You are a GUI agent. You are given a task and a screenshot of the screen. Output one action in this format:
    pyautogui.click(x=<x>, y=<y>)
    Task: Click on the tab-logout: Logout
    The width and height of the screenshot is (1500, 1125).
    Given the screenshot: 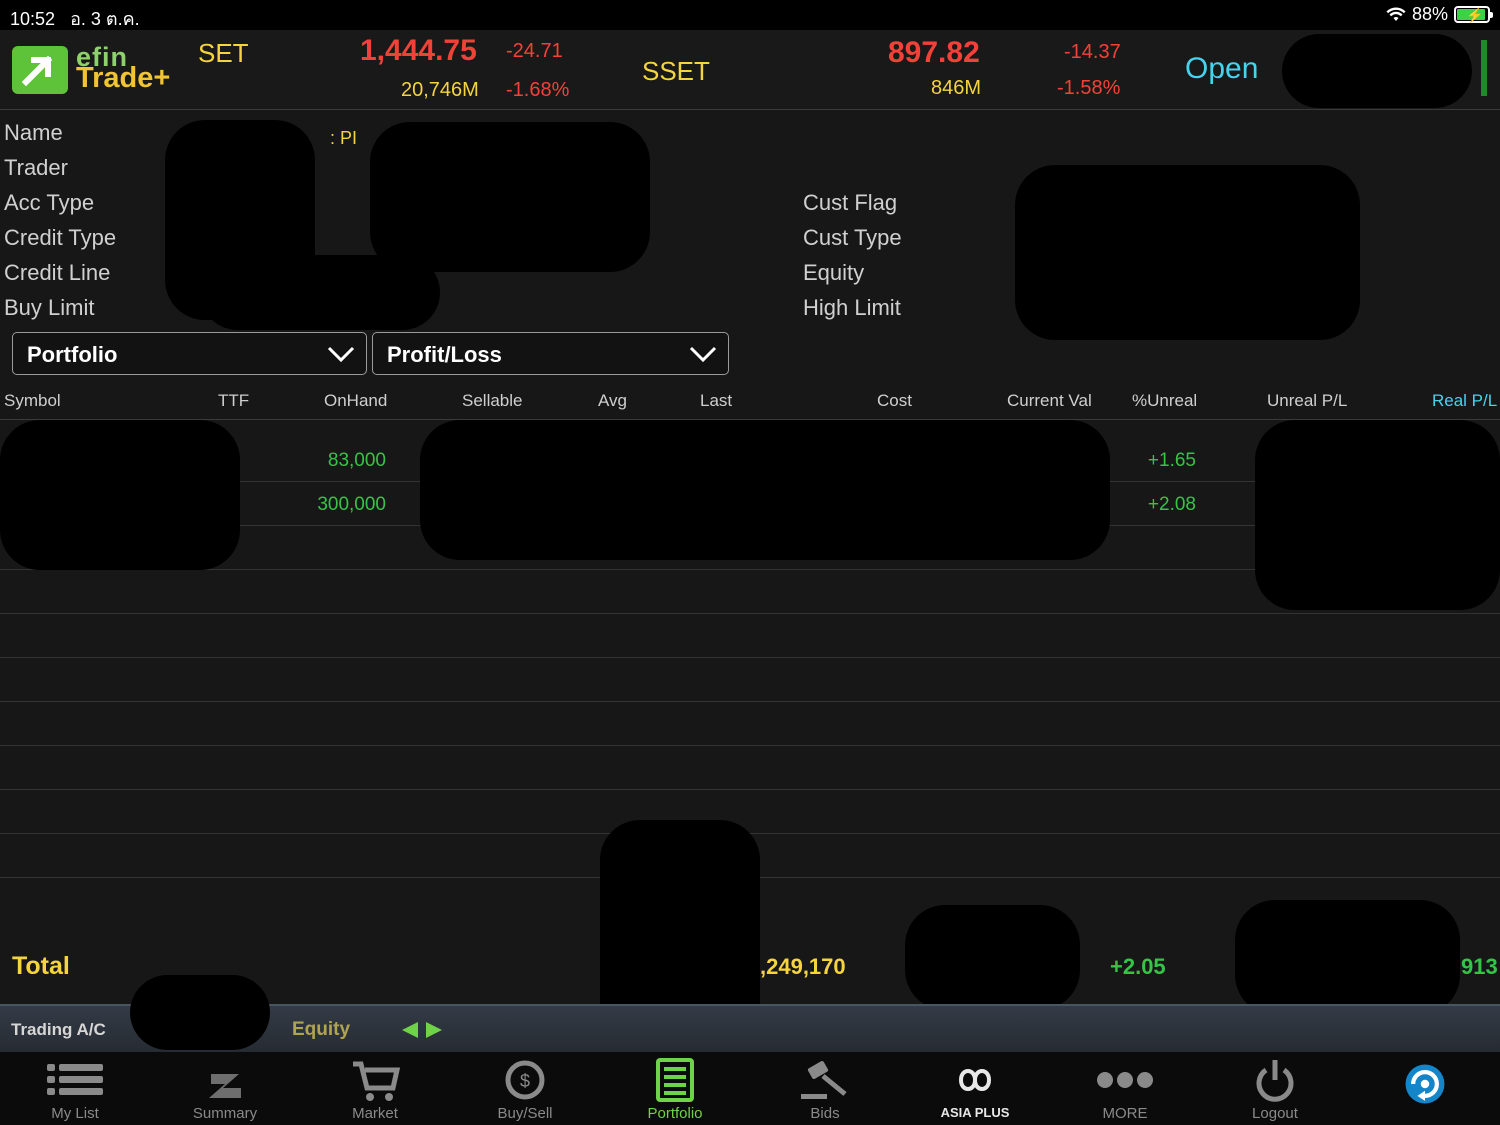 What is the action you would take?
    pyautogui.click(x=1275, y=1088)
    